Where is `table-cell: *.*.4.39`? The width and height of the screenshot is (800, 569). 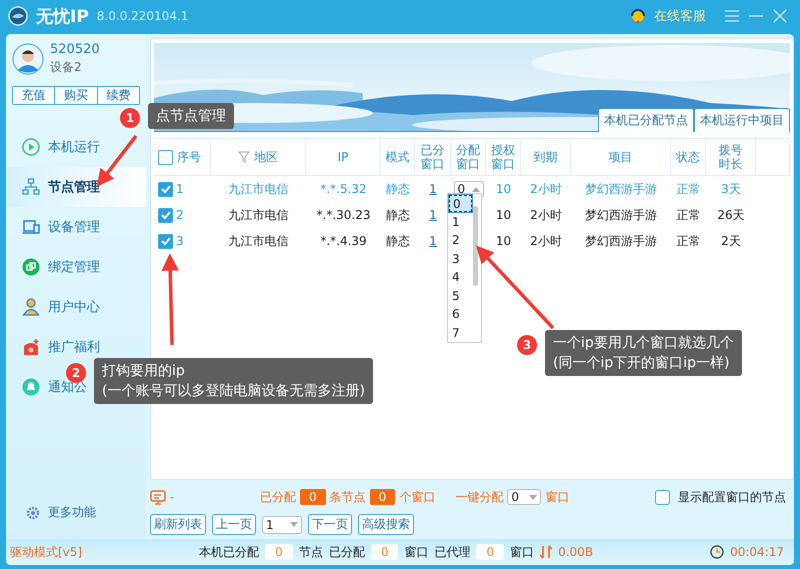 table-cell: *.*.4.39 is located at coordinates (343, 241).